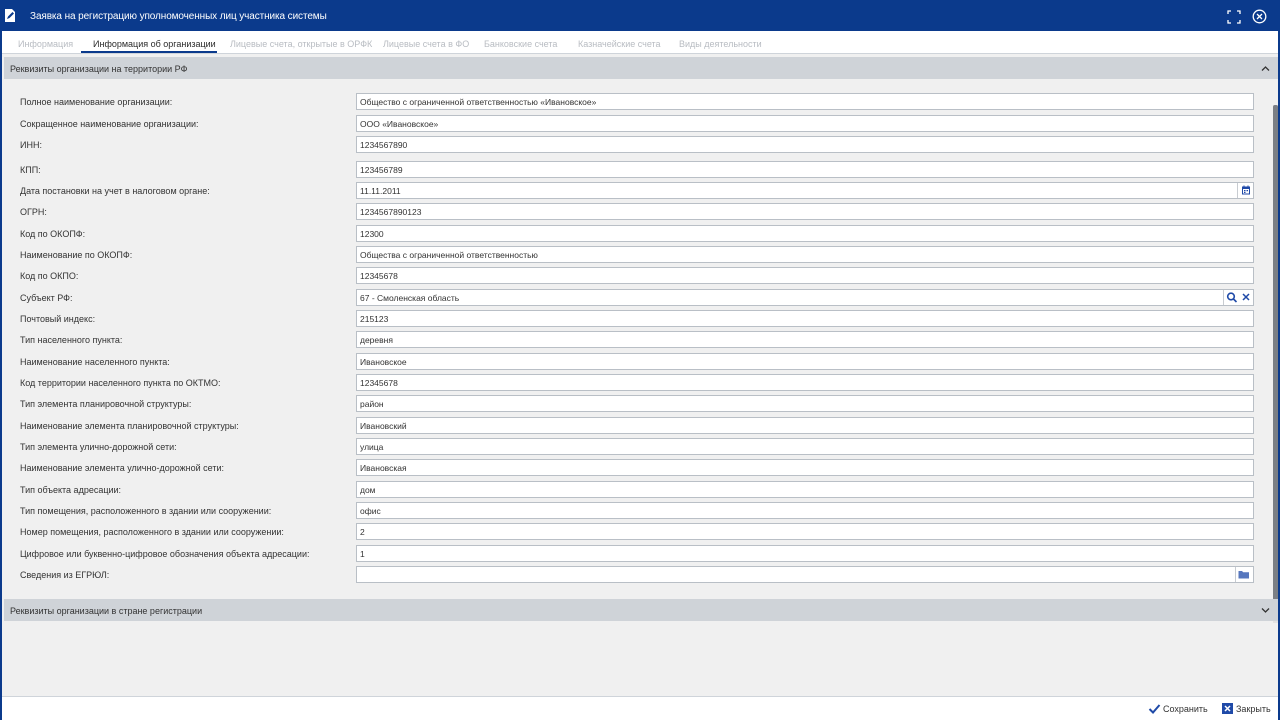 The height and width of the screenshot is (720, 1280). What do you see at coordinates (301, 44) in the screenshot?
I see `tab-accounts-orfk: Лицевые счета, открытые в ОРФК` at bounding box center [301, 44].